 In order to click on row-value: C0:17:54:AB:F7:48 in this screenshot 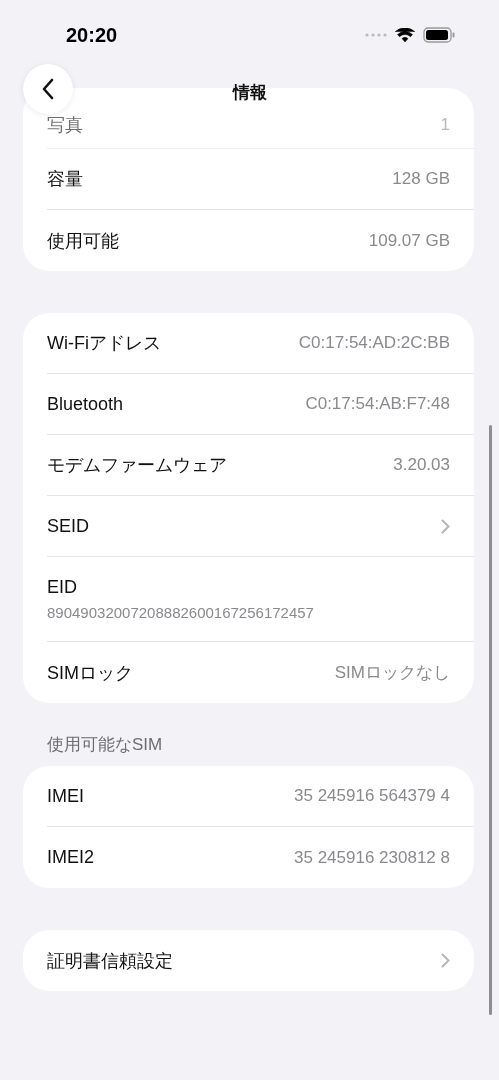, I will do `click(377, 404)`.